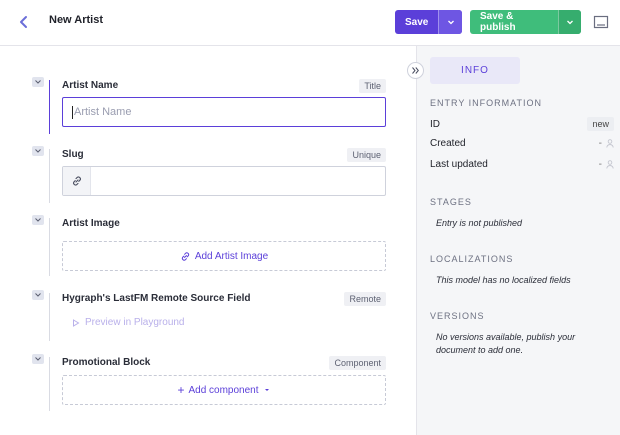  Describe the element at coordinates (106, 362) in the screenshot. I see `field-label: Promotional Block` at that location.